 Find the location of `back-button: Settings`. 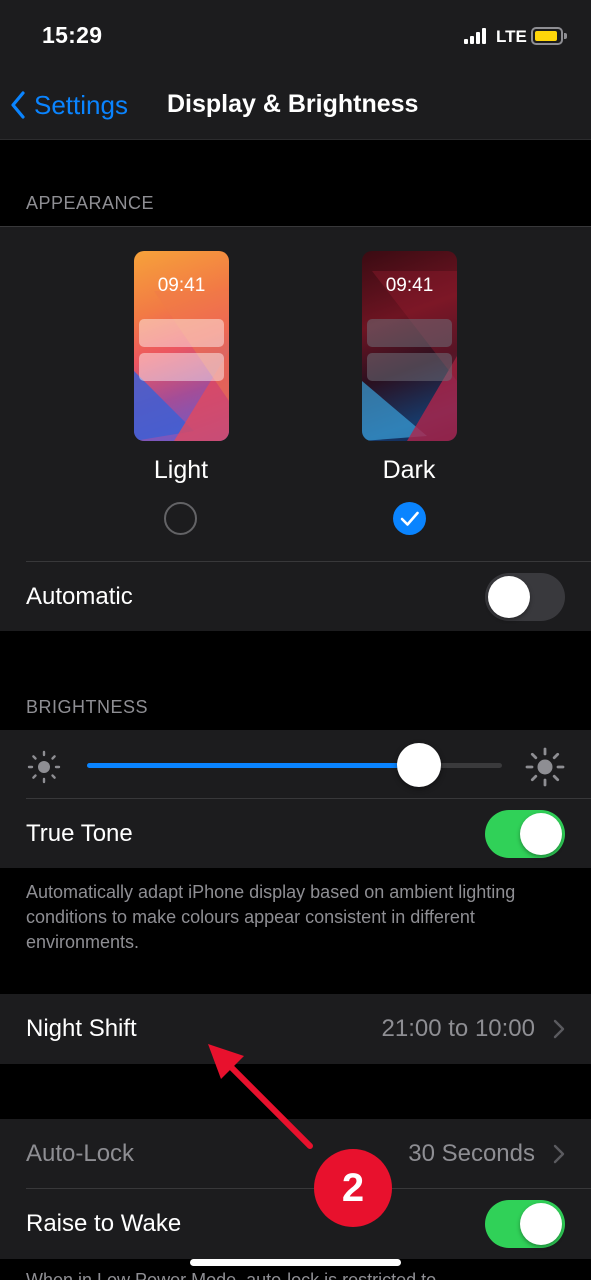

back-button: Settings is located at coordinates (69, 105).